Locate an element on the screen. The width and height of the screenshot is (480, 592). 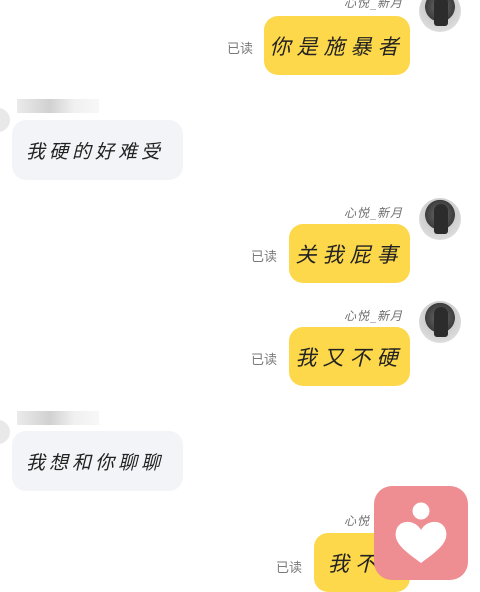
message-bubble-incoming: 我硬的好难受 is located at coordinates (97, 150).